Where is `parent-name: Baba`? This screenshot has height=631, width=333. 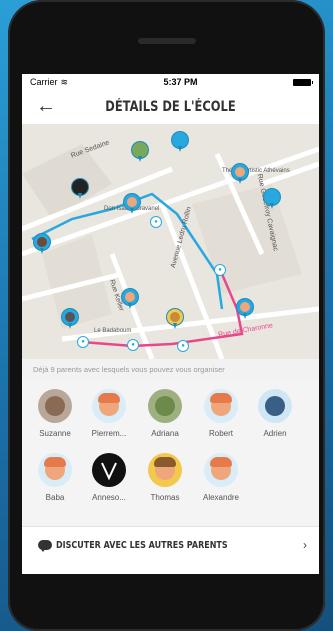 parent-name: Baba is located at coordinates (55, 497).